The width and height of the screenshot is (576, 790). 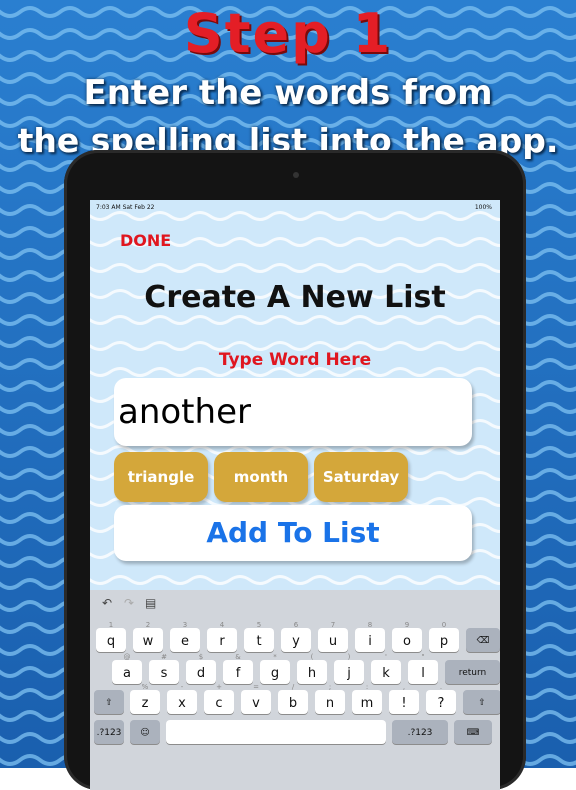 What do you see at coordinates (295, 297) in the screenshot?
I see `page-title: Create A New List` at bounding box center [295, 297].